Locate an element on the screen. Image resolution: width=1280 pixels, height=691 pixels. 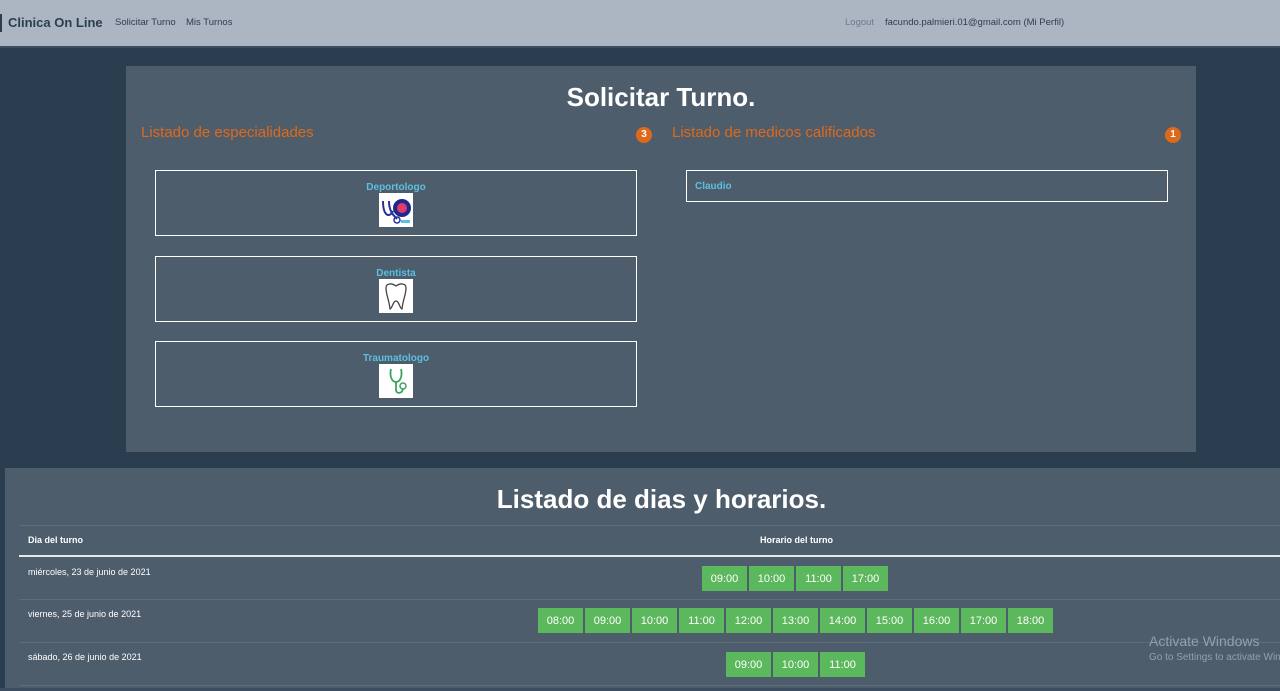
specialty-card-traumatologo: Traumatologo is located at coordinates (396, 374).